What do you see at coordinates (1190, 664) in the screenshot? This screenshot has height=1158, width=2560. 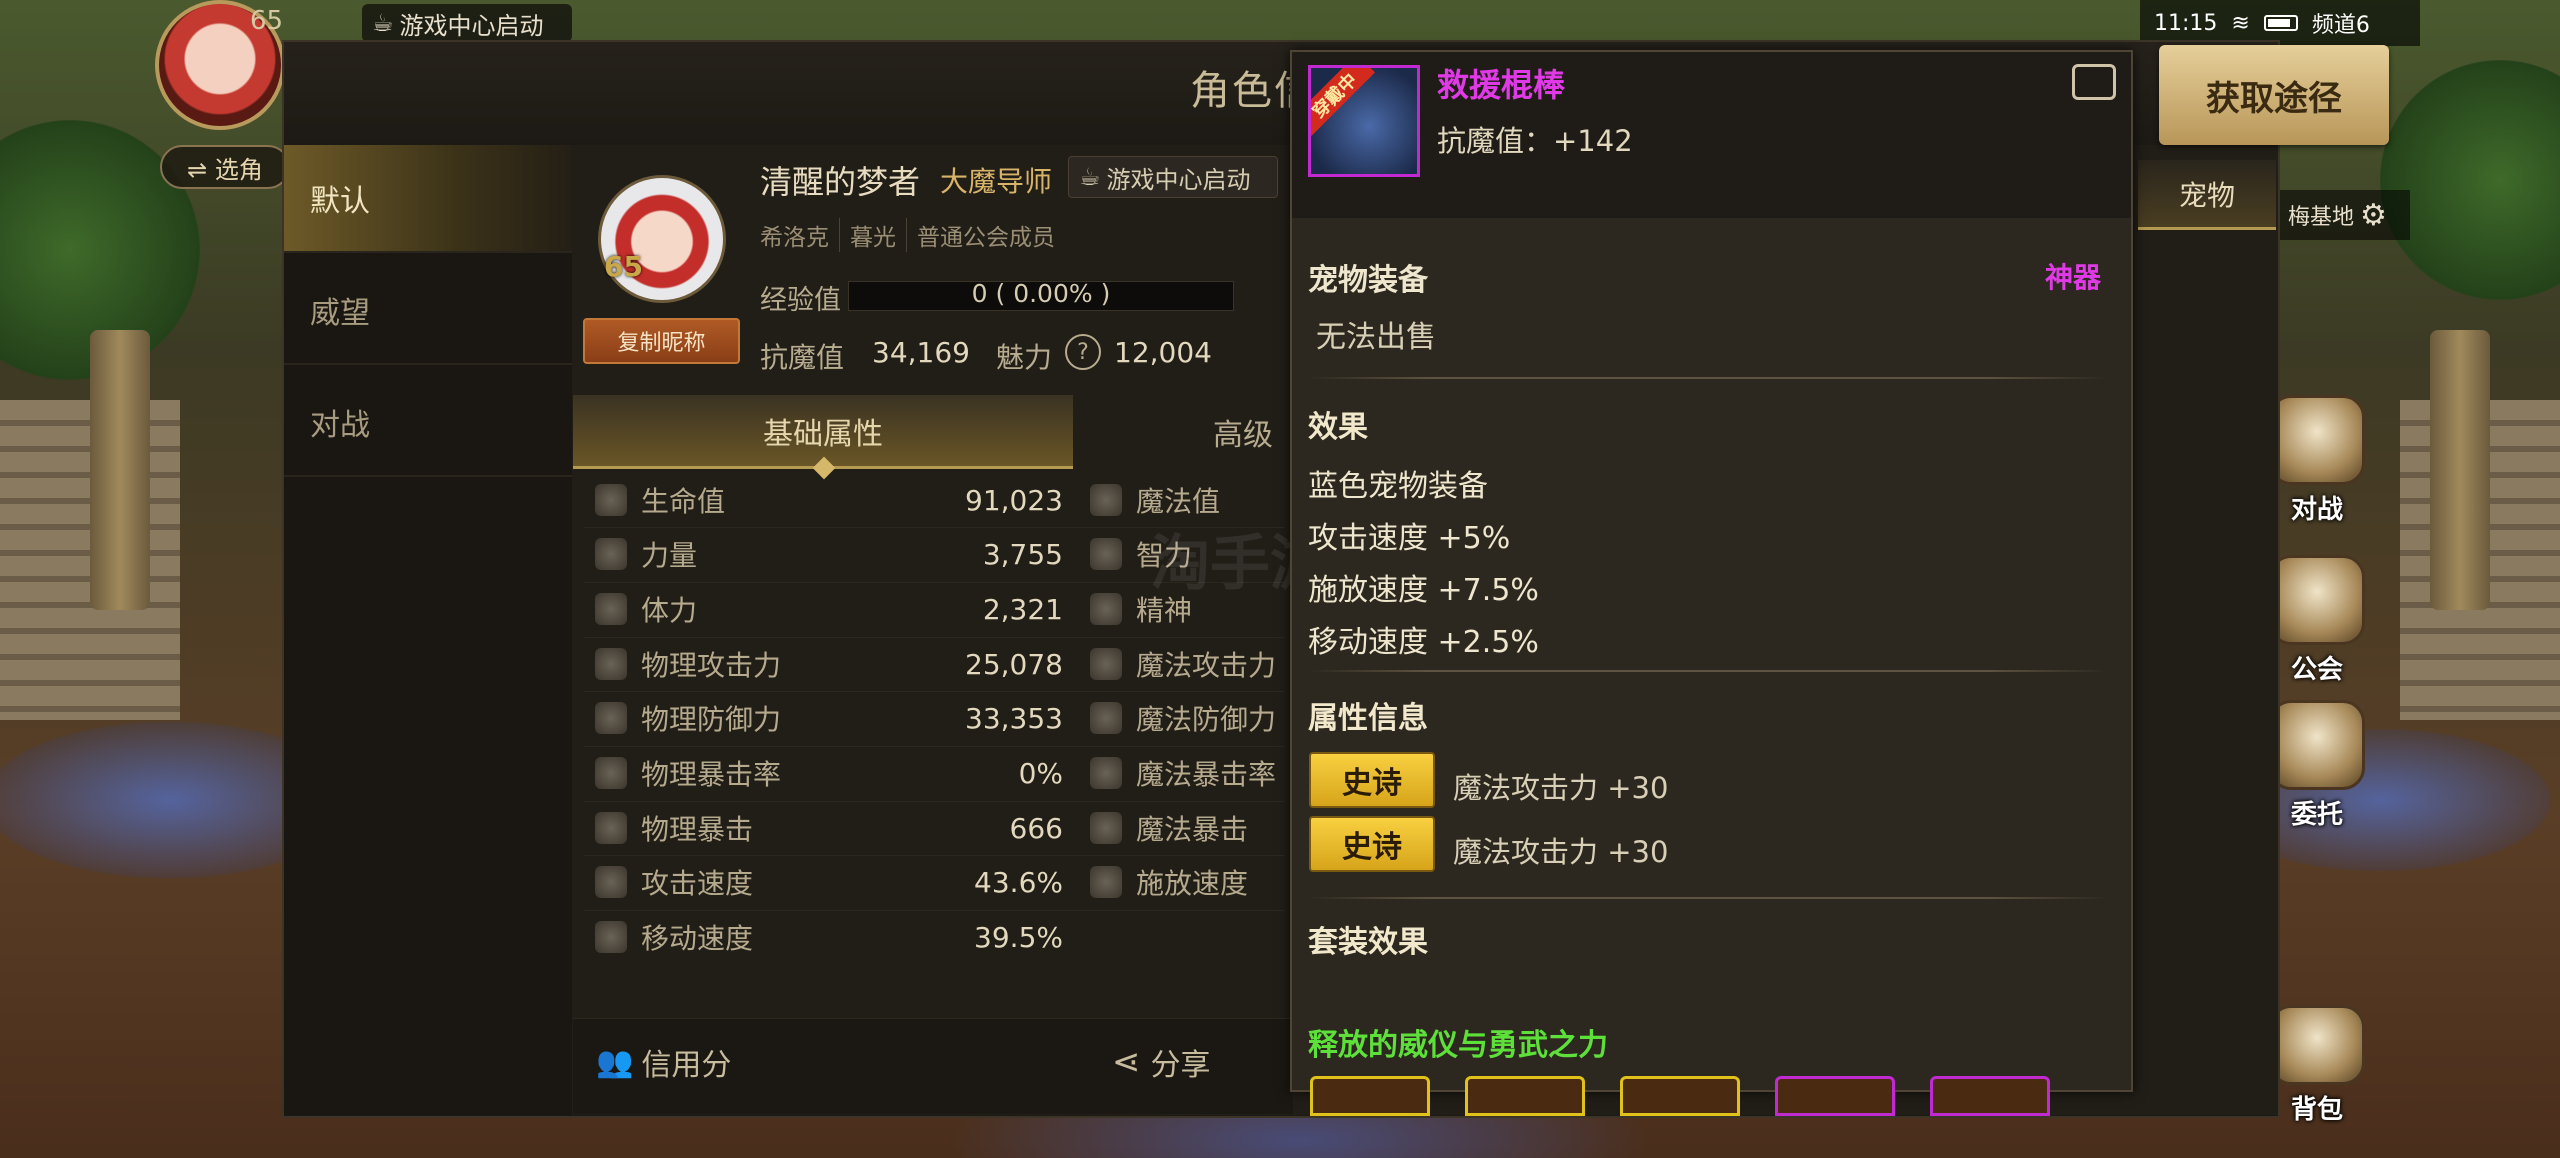 I see `attr-row: 魔法攻击力` at bounding box center [1190, 664].